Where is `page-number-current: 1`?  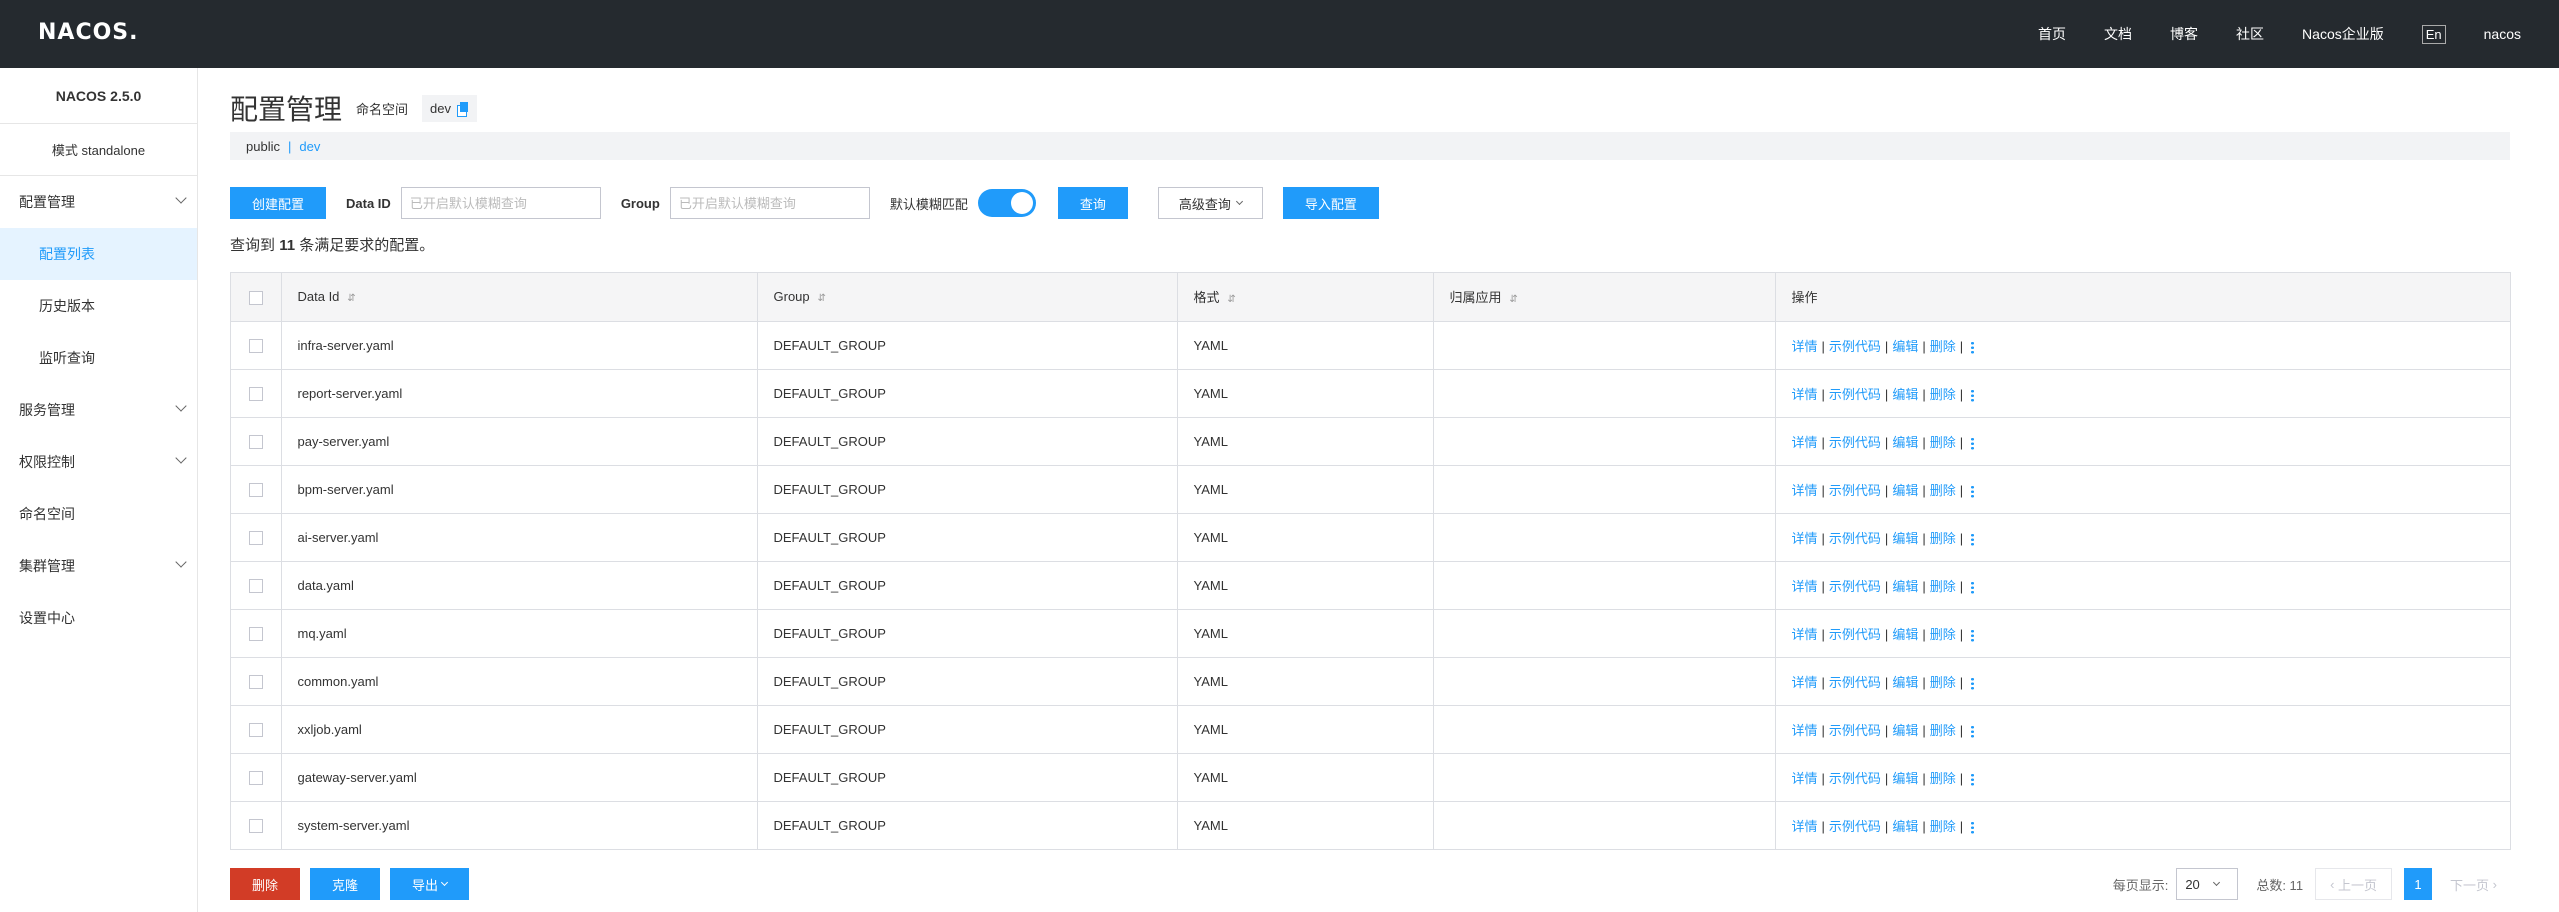 page-number-current: 1 is located at coordinates (2418, 884).